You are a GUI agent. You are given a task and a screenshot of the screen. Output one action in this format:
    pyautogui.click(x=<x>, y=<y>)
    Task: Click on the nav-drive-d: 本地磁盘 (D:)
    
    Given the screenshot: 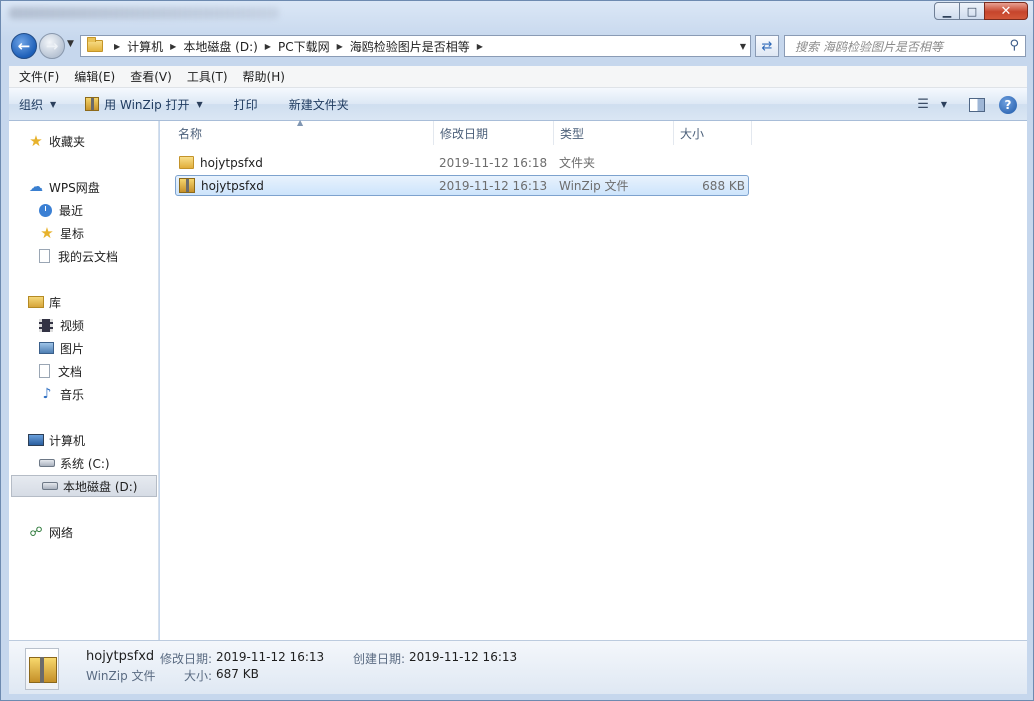 What is the action you would take?
    pyautogui.click(x=84, y=486)
    